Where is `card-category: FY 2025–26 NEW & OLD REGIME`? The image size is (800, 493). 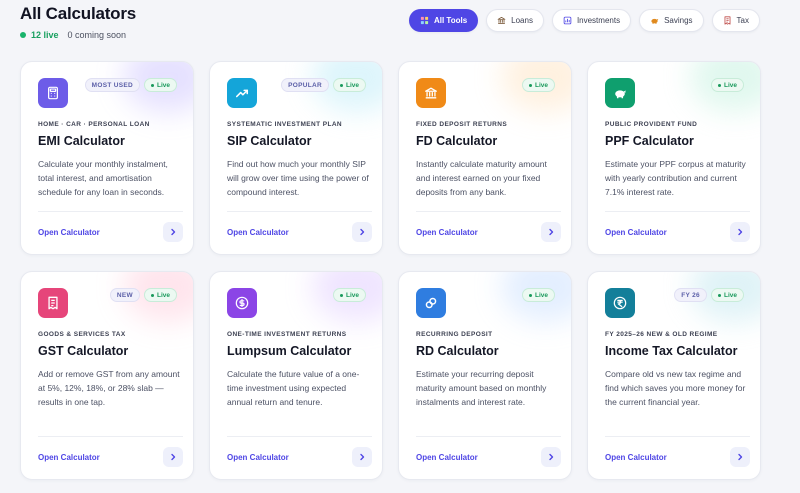 card-category: FY 2025–26 NEW & OLD REGIME is located at coordinates (661, 334).